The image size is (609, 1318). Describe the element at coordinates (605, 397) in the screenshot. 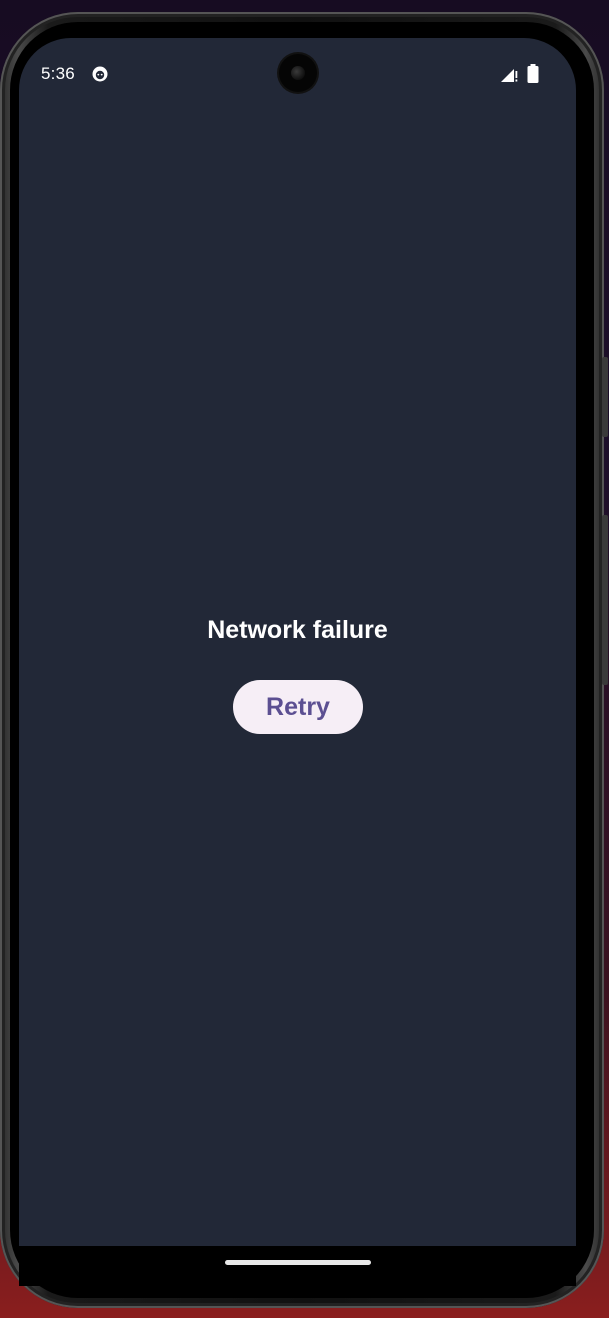

I see `volume-button` at that location.